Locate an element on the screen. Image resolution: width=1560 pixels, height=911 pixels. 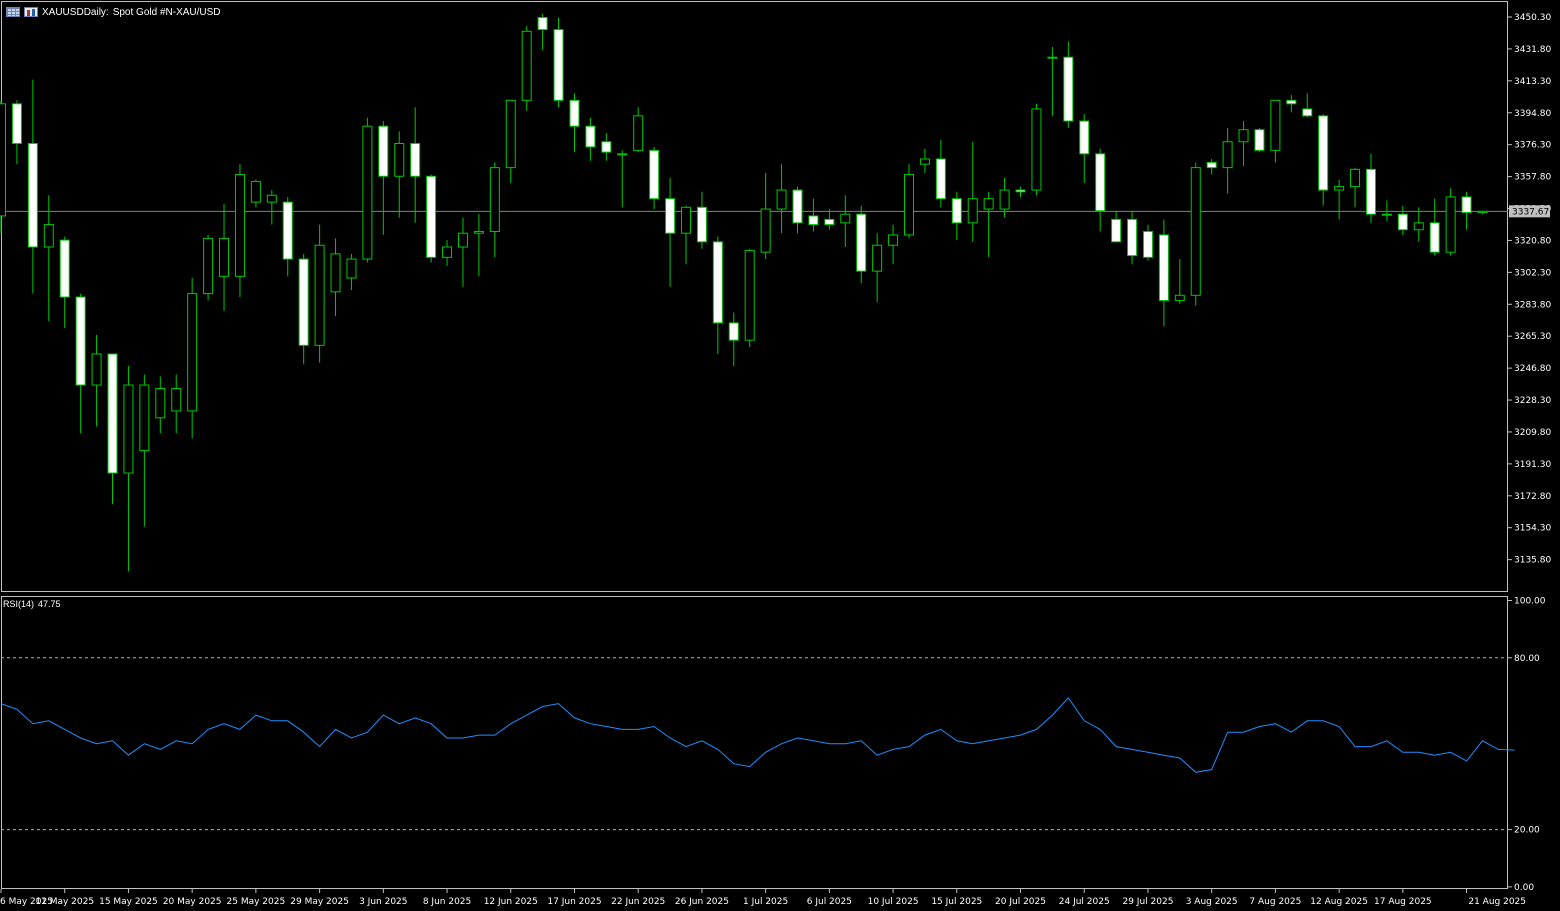
current-price-label-group: 3337.67 is located at coordinates (1529, 211).